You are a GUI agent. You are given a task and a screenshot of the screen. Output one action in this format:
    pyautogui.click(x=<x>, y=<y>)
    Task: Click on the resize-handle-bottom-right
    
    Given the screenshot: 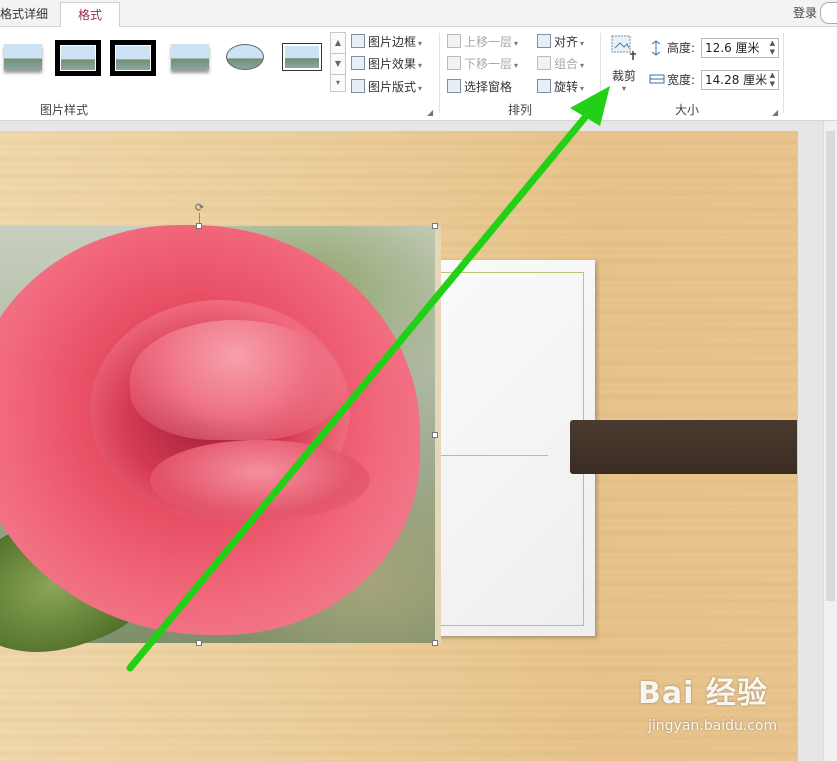 What is the action you would take?
    pyautogui.click(x=435, y=643)
    